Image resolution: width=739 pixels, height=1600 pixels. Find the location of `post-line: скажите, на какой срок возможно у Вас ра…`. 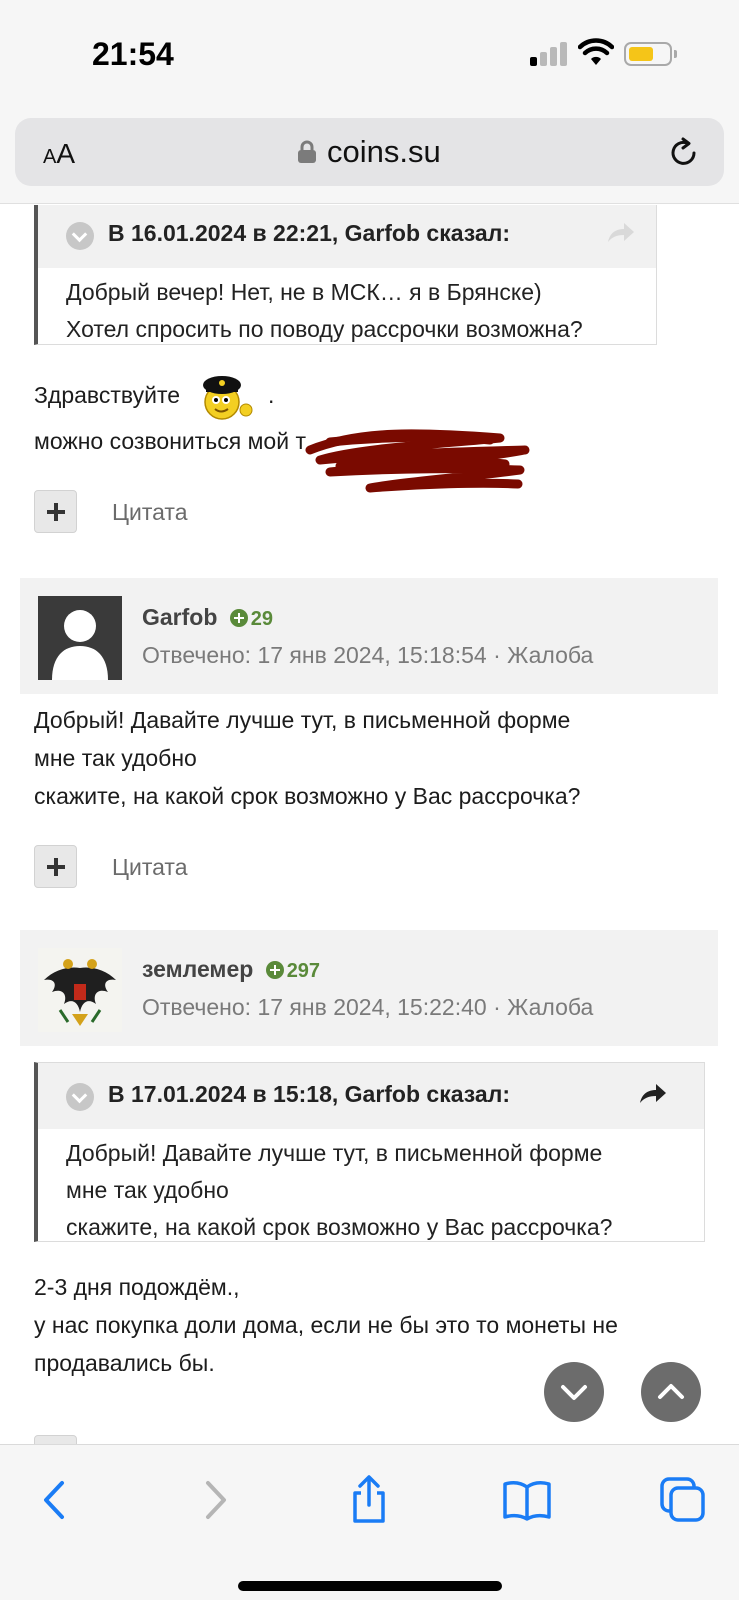

post-line: скажите, на какой срок возможно у Вас ра… is located at coordinates (307, 796).